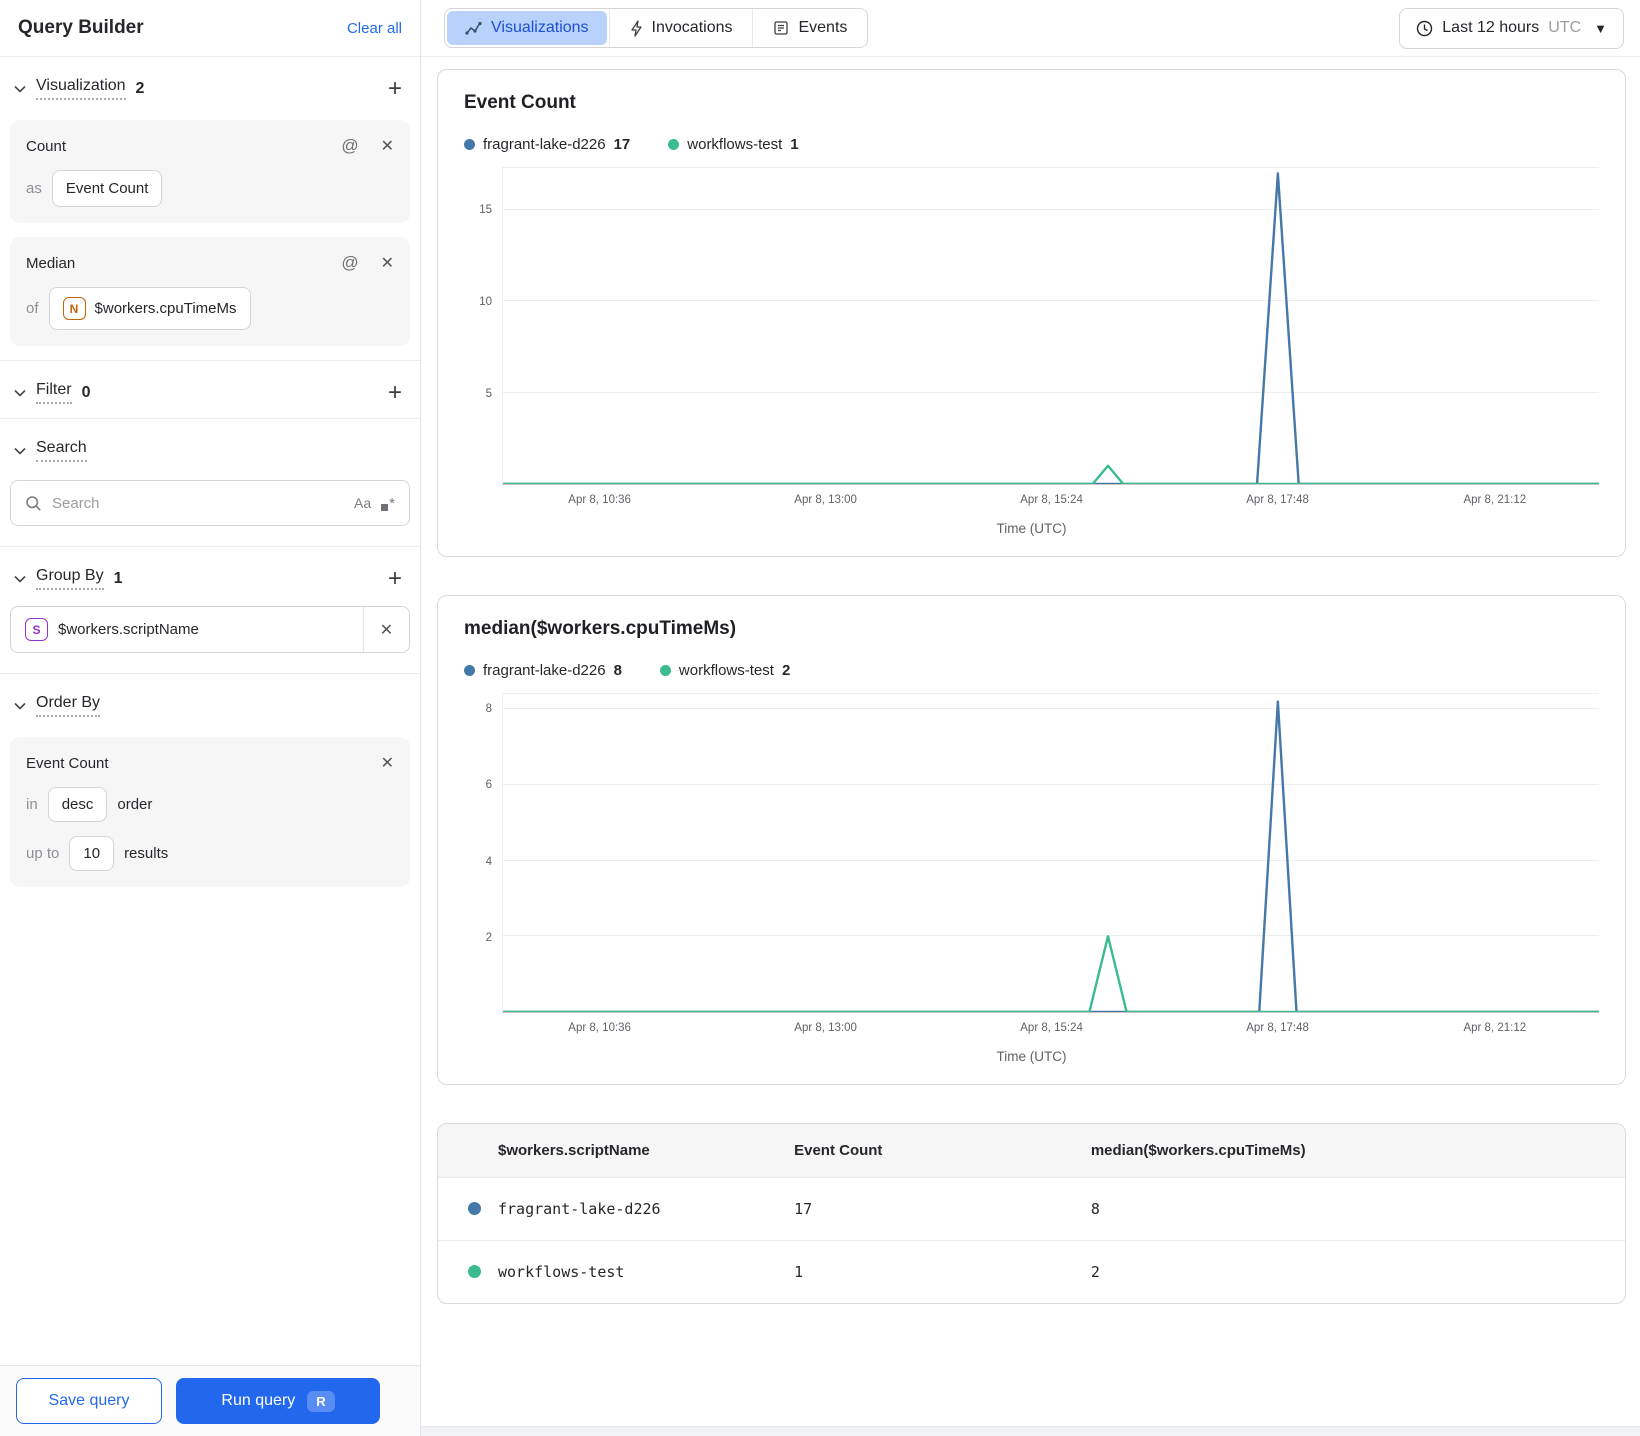 Image resolution: width=1640 pixels, height=1436 pixels. Describe the element at coordinates (165, 308) in the screenshot. I see `median-field-value: $workers.cpuTimeMs` at that location.